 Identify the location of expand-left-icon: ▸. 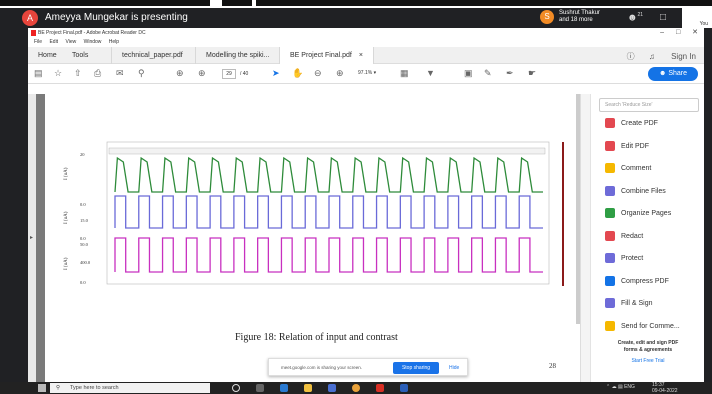
(32, 238).